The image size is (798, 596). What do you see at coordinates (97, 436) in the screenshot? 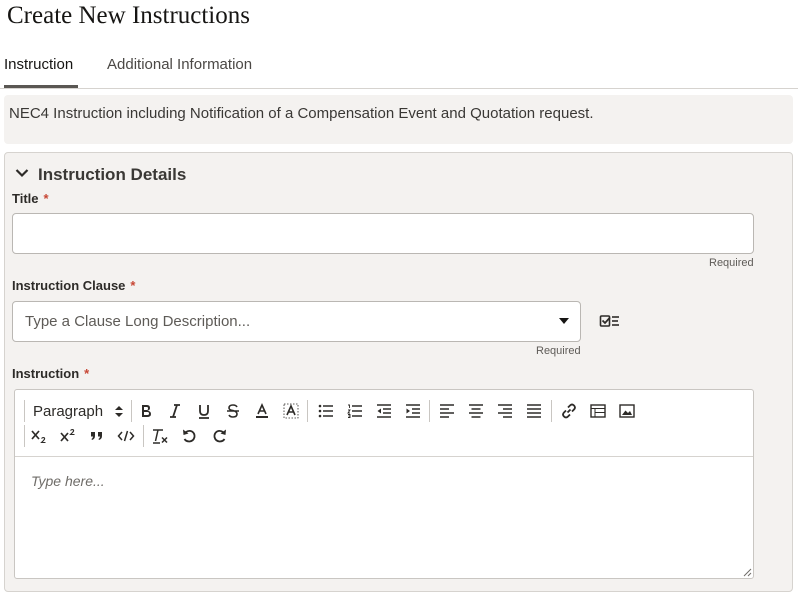
I see `blockquote-icon` at bounding box center [97, 436].